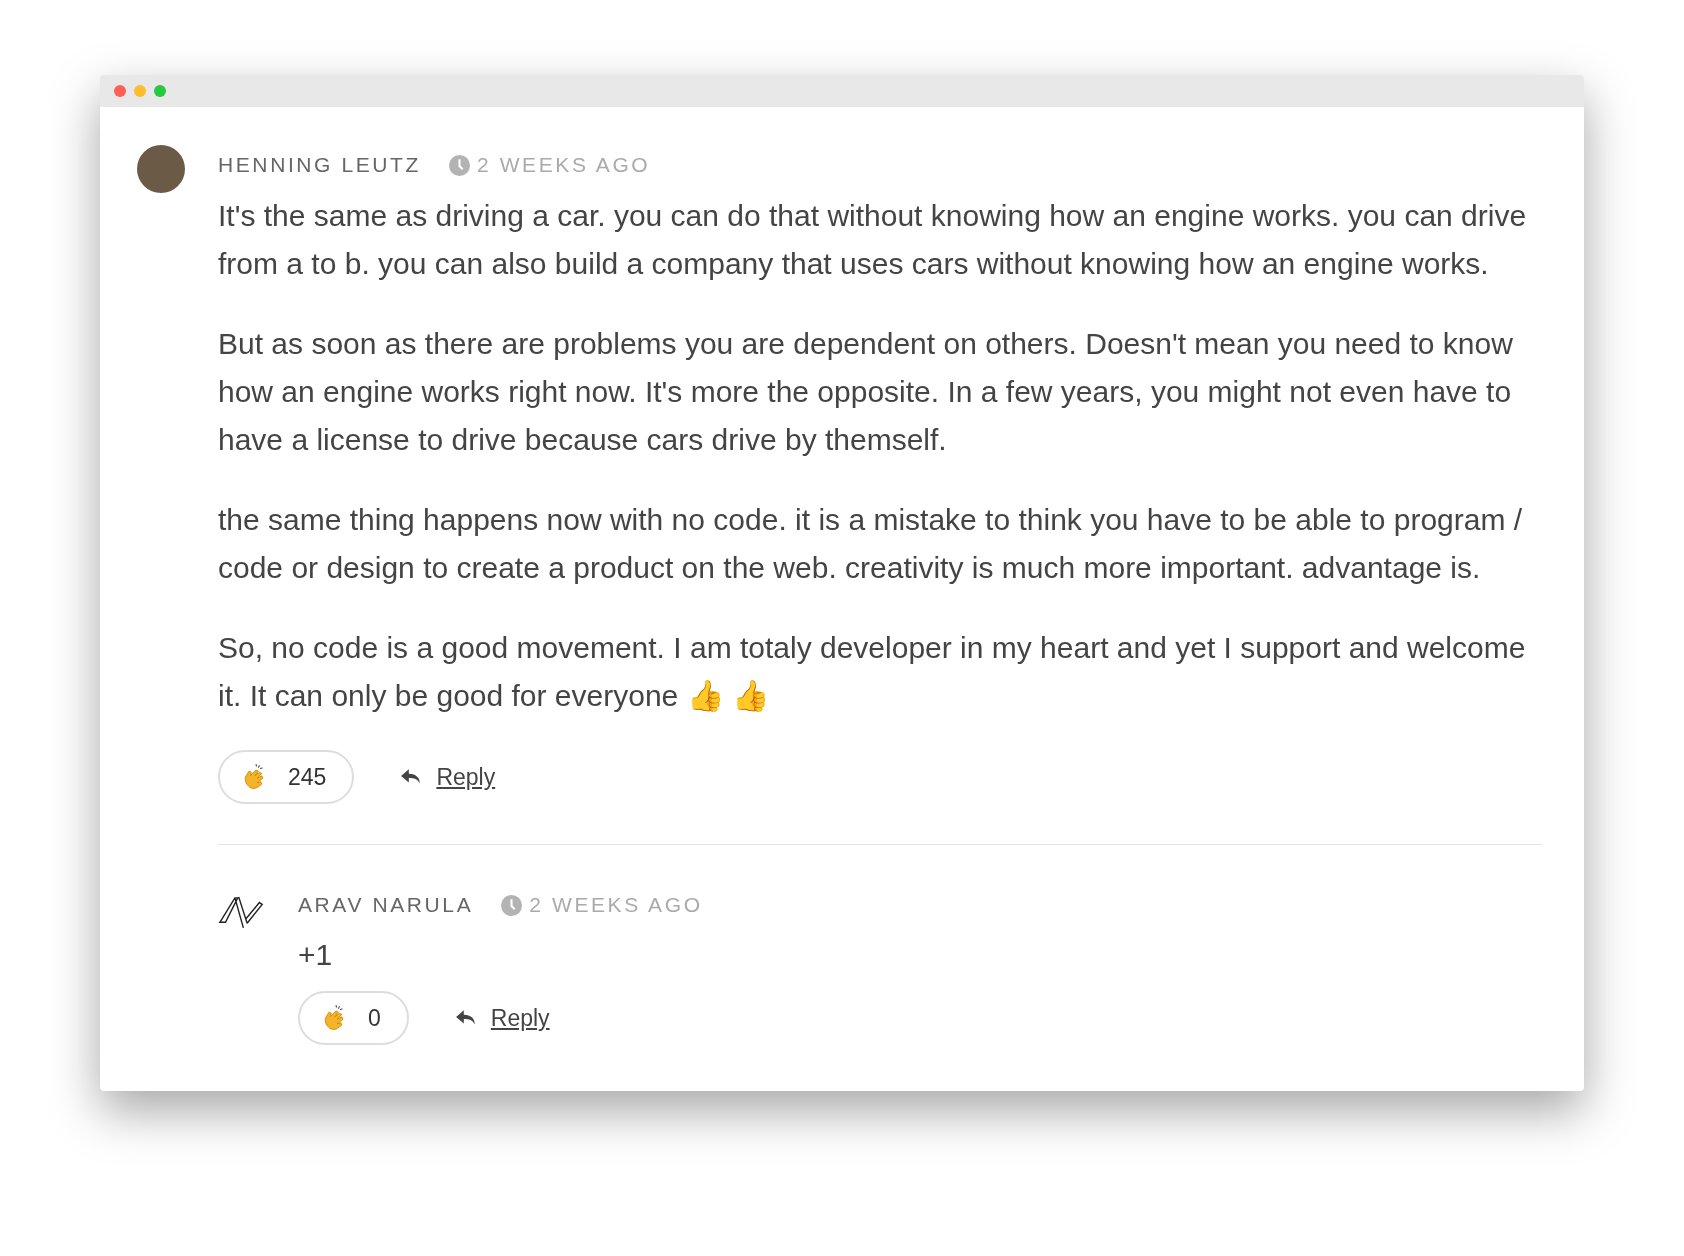  I want to click on comment-paragraph: It's the same as driving a car. you can do that without knowing how an engine works. you can drive from a to b. you can also build a company that uses cars without knowing how an engine works., so click(873, 240).